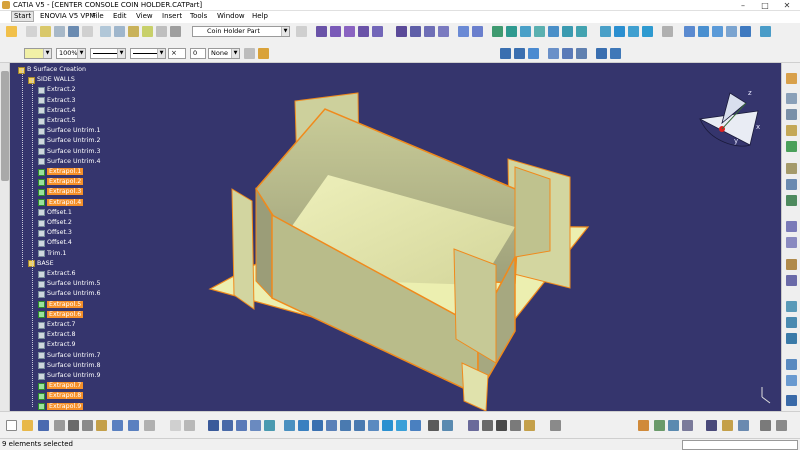 The width and height of the screenshot is (800, 450). What do you see at coordinates (743, 425) in the screenshot?
I see `publish-icon` at bounding box center [743, 425].